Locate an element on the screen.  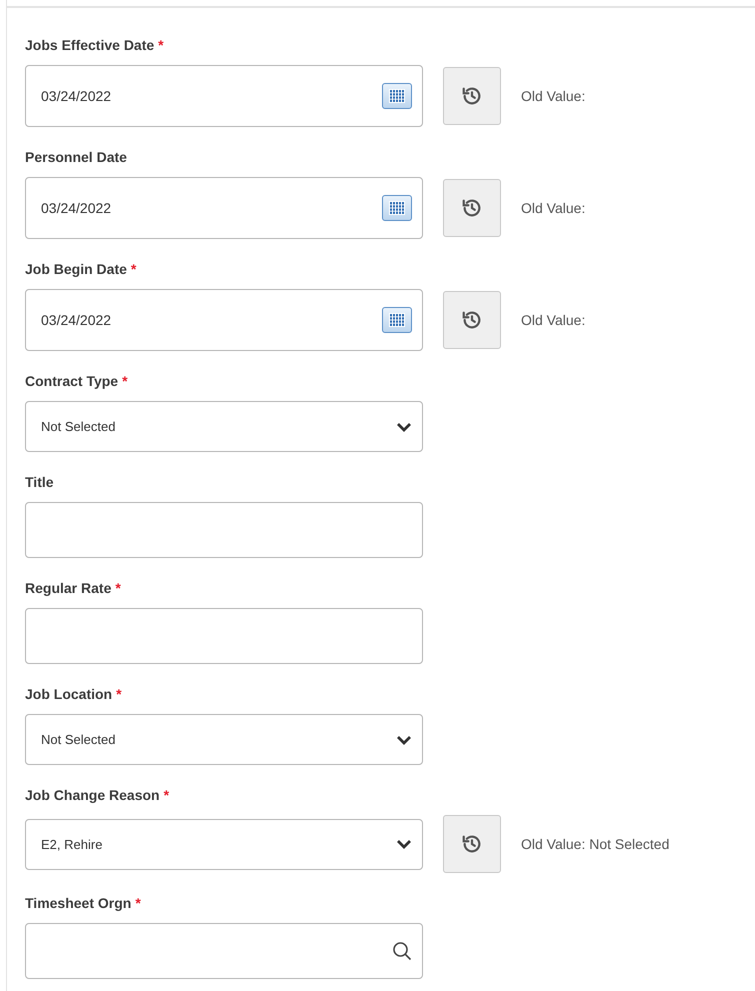
field-label: Job Location is located at coordinates (68, 694).